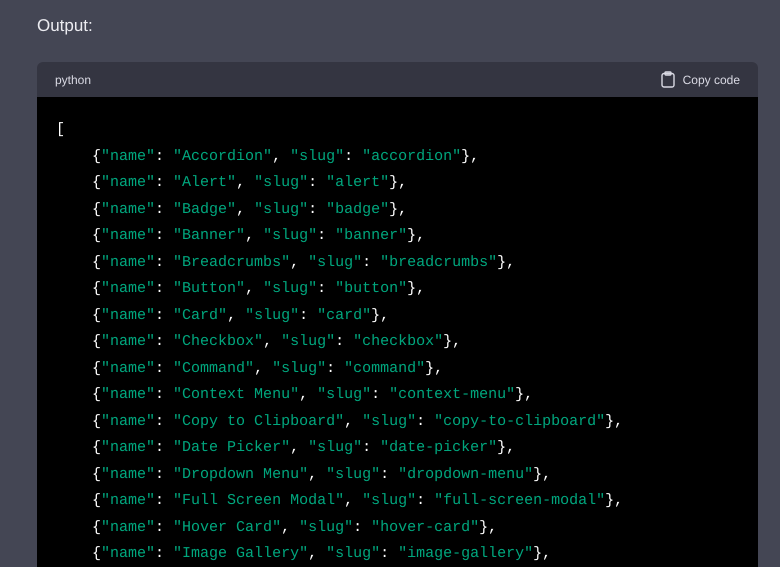  Describe the element at coordinates (276, 342) in the screenshot. I see `code-line: {"name": "Checkbox", "slug": "checkbox"},` at that location.